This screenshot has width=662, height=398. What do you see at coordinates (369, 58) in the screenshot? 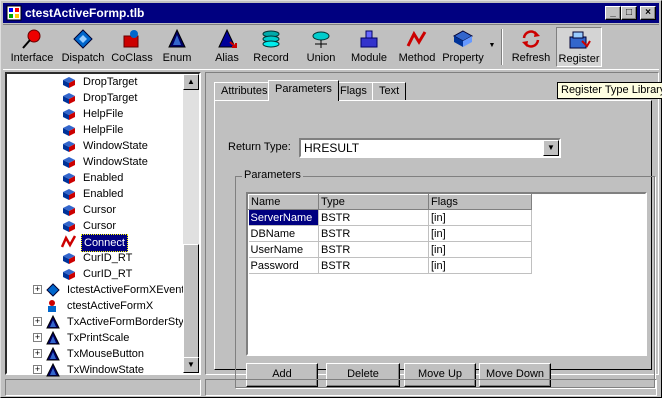
I see `module-label: Module` at bounding box center [369, 58].